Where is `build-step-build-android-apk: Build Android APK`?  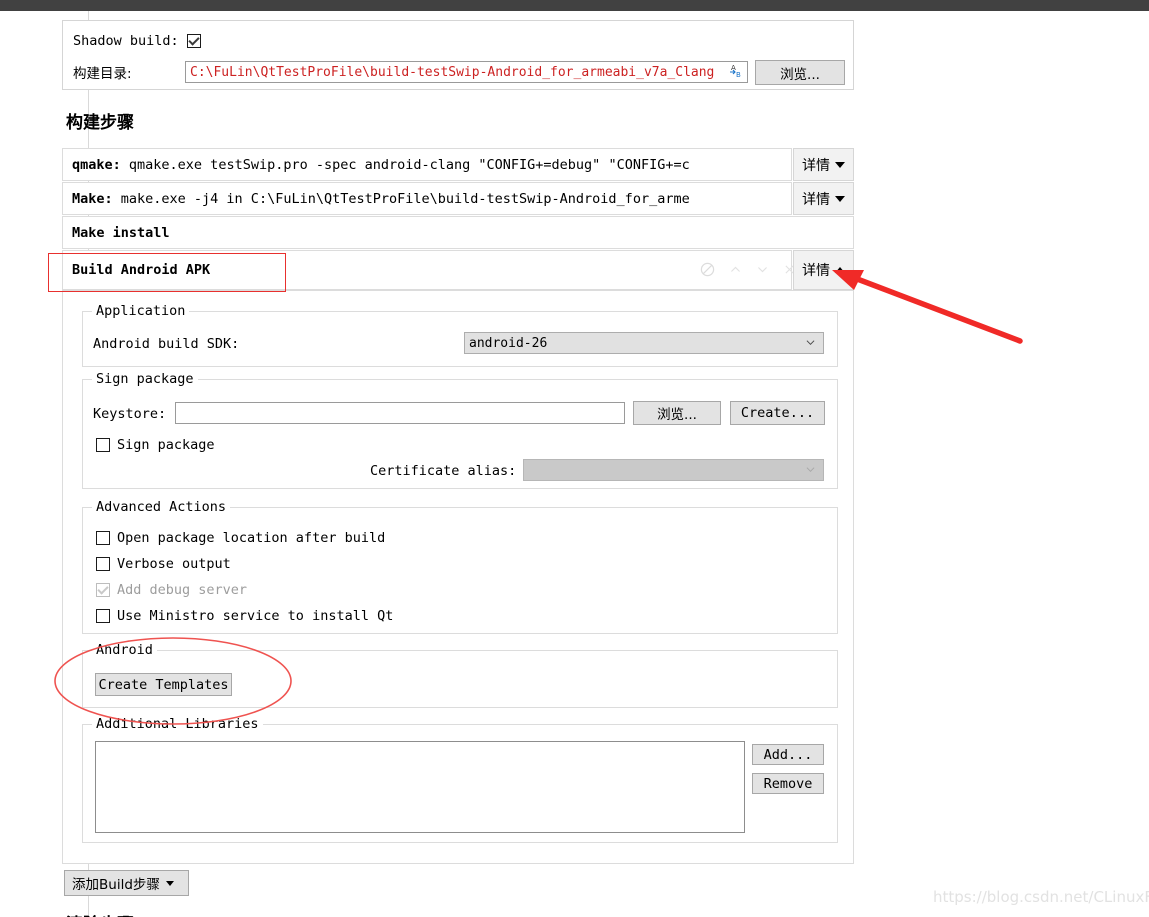
build-step-build-android-apk: Build Android APK is located at coordinates (427, 270).